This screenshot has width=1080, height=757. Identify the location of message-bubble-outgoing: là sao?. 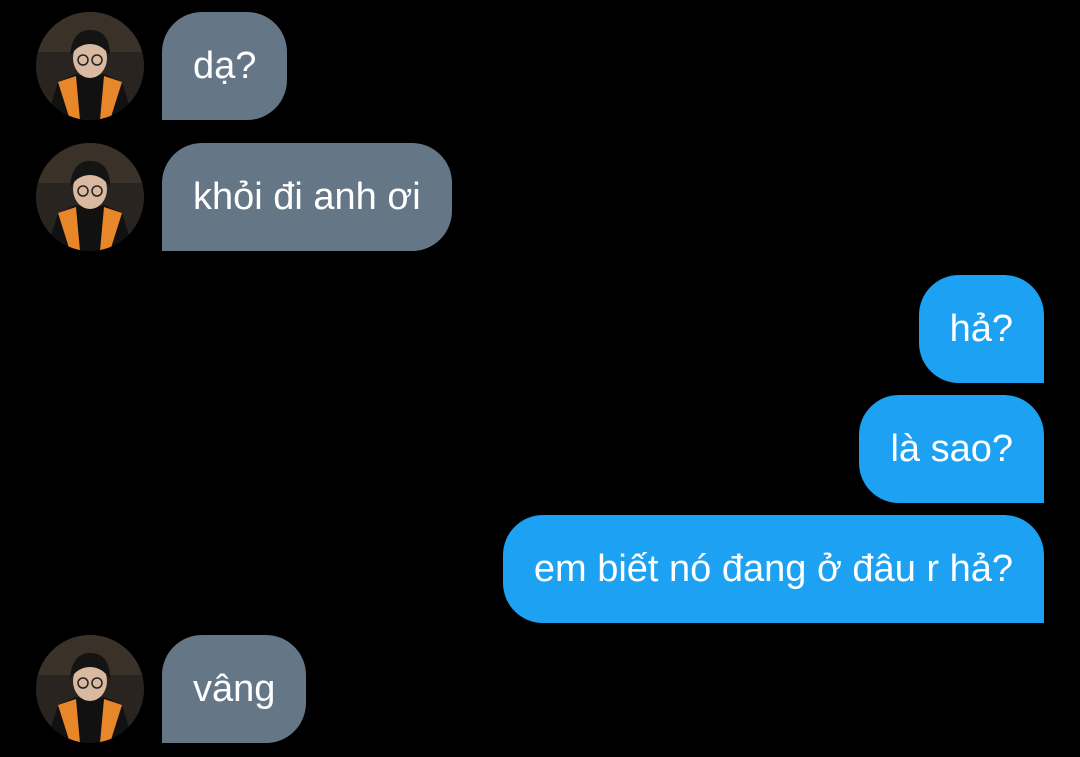
(951, 449).